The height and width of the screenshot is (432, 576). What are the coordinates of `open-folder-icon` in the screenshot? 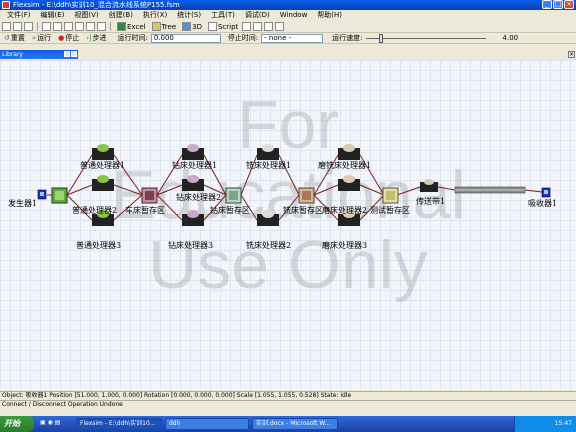 It's located at (17, 26).